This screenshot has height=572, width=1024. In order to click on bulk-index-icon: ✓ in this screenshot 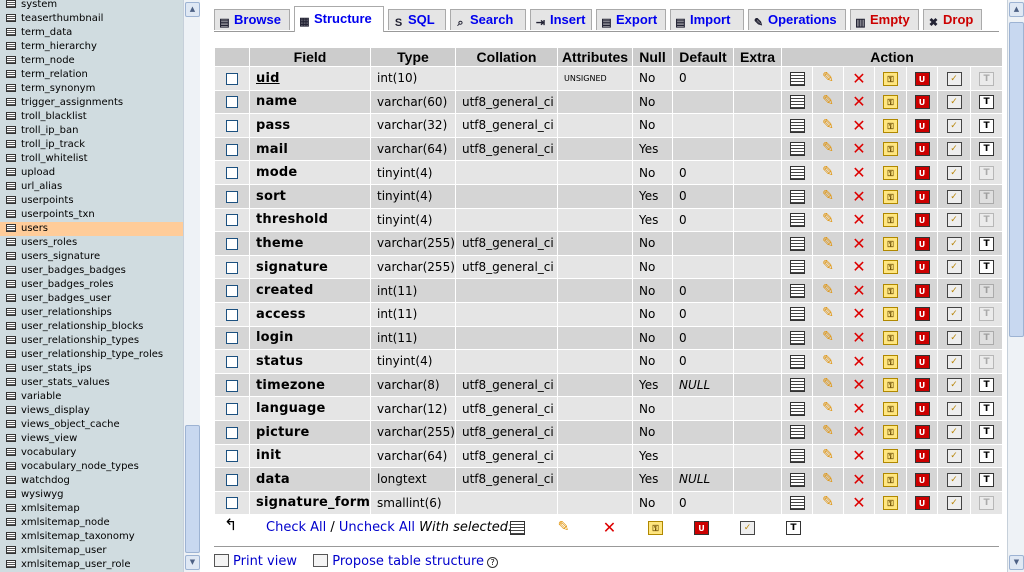, I will do `click(747, 527)`.